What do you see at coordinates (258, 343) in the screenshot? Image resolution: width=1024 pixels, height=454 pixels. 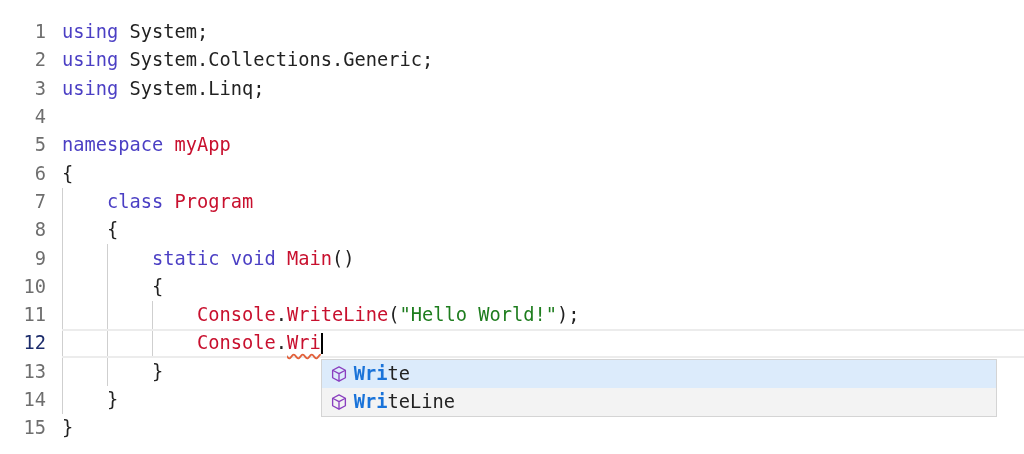 I see `code-line: Console.Wri` at bounding box center [258, 343].